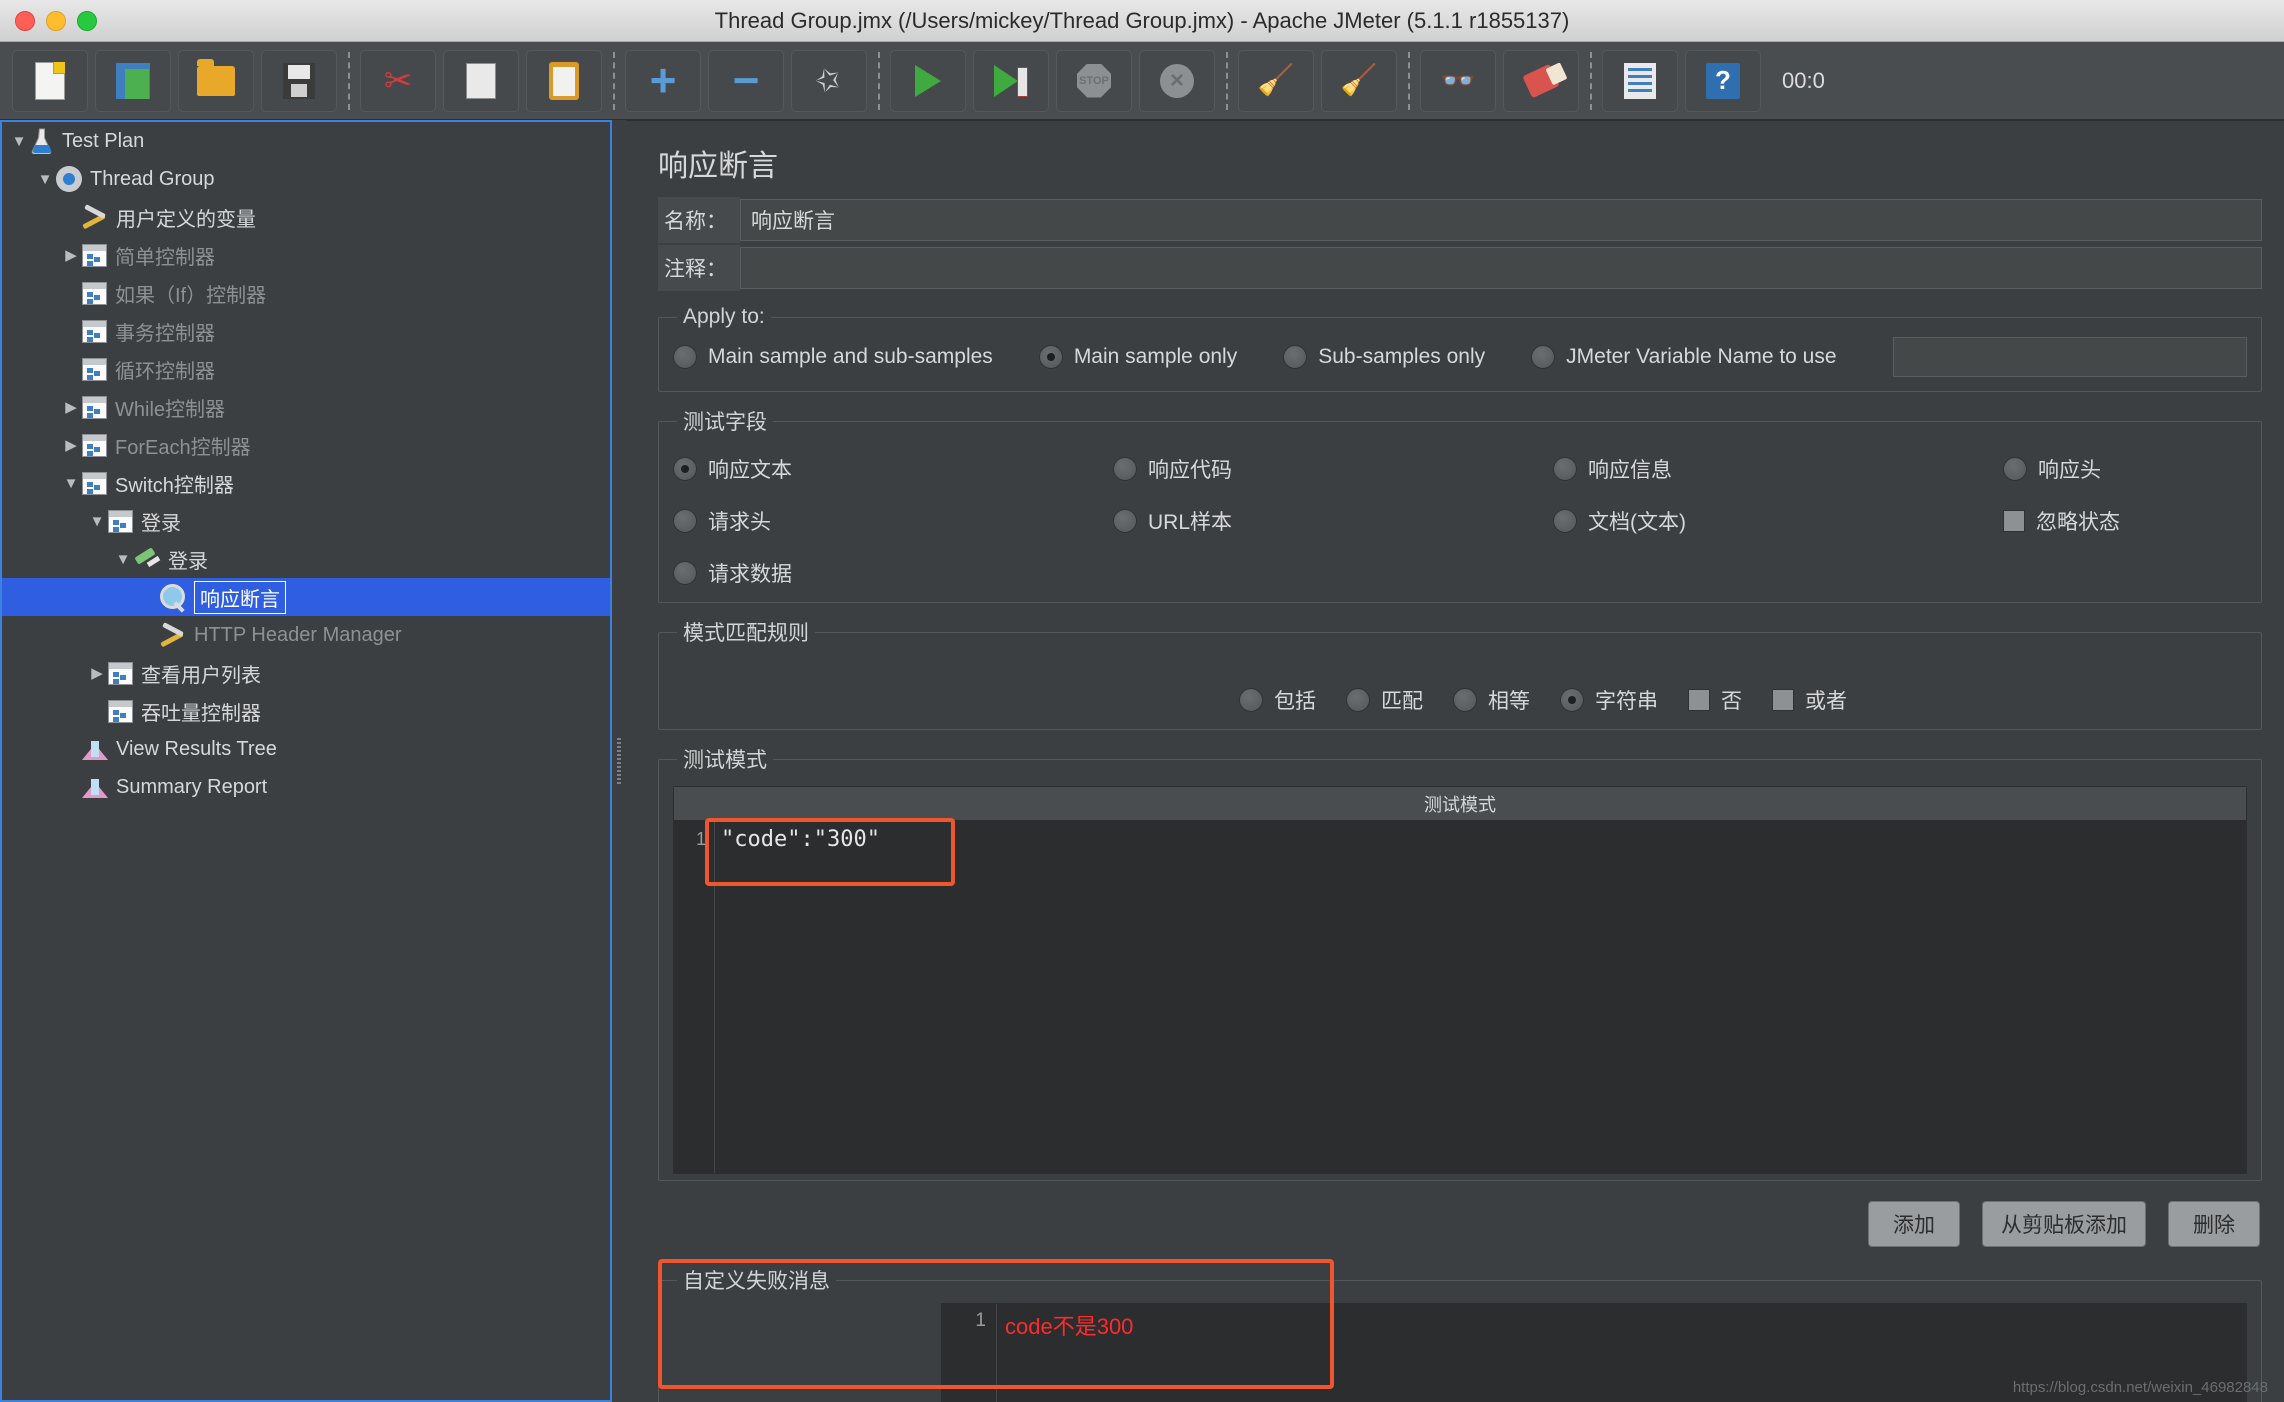 The width and height of the screenshot is (2284, 1402). Describe the element at coordinates (1177, 80) in the screenshot. I see `shutdown-button: ×` at that location.